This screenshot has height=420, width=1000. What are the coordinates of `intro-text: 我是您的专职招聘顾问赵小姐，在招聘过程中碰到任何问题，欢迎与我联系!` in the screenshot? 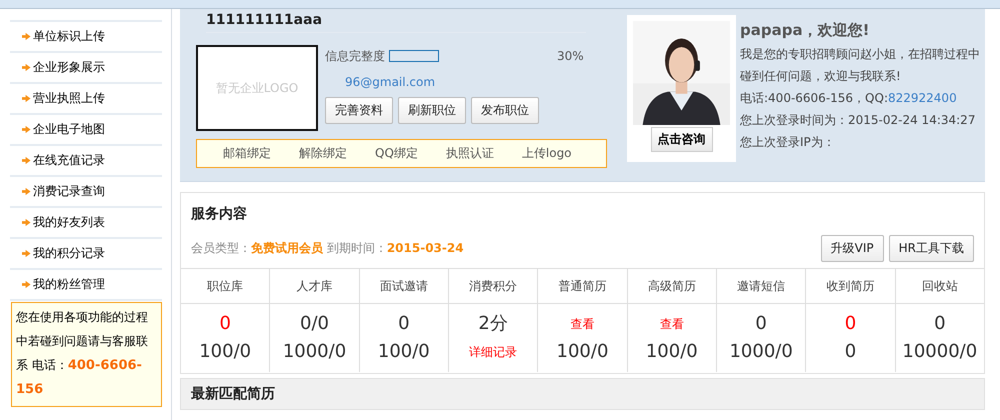 It's located at (860, 65).